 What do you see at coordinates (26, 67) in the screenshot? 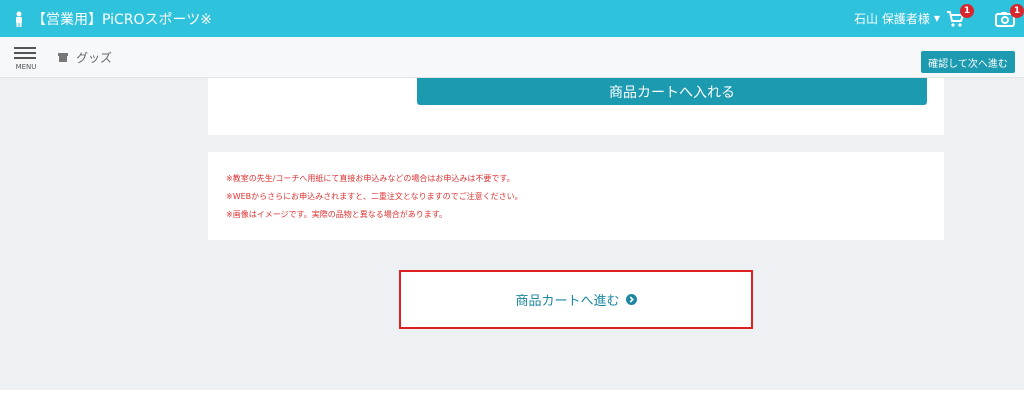
I see `menu-label: MENU` at bounding box center [26, 67].